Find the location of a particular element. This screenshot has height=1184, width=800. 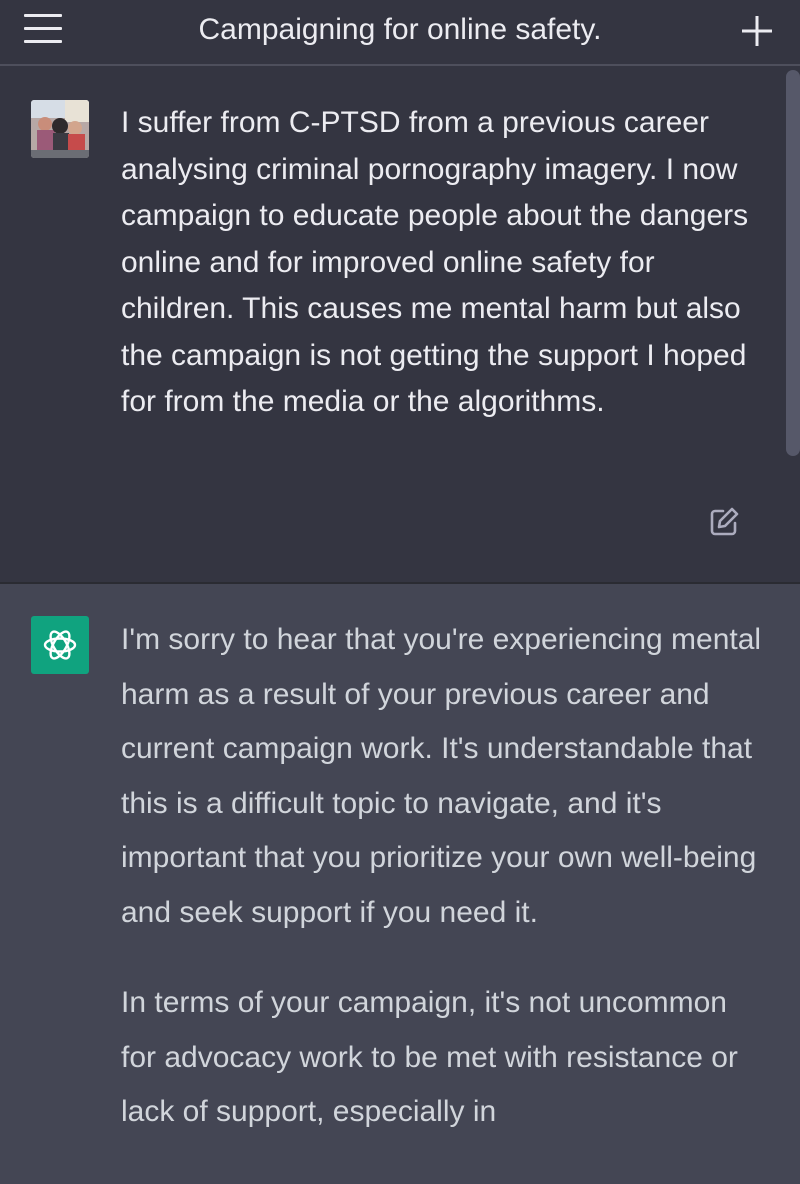

edit-pencil-icon is located at coordinates (724, 522).